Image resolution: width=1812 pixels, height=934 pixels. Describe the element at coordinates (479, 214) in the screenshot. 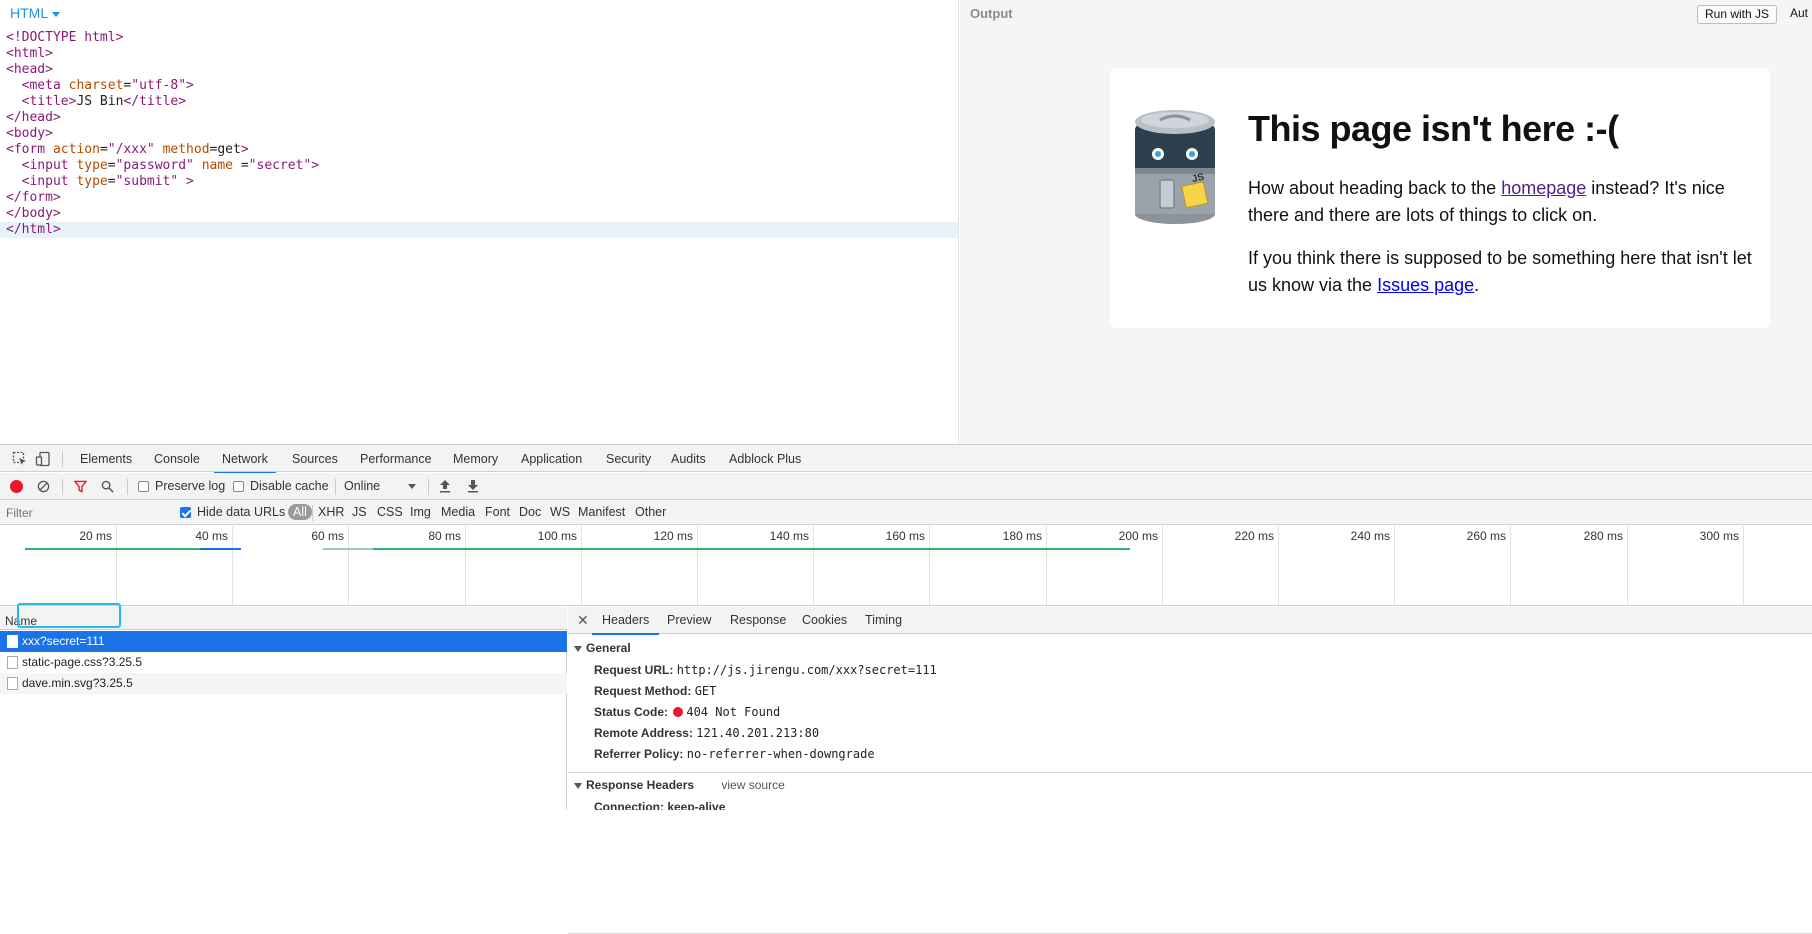

I see `code-line: </body>` at that location.